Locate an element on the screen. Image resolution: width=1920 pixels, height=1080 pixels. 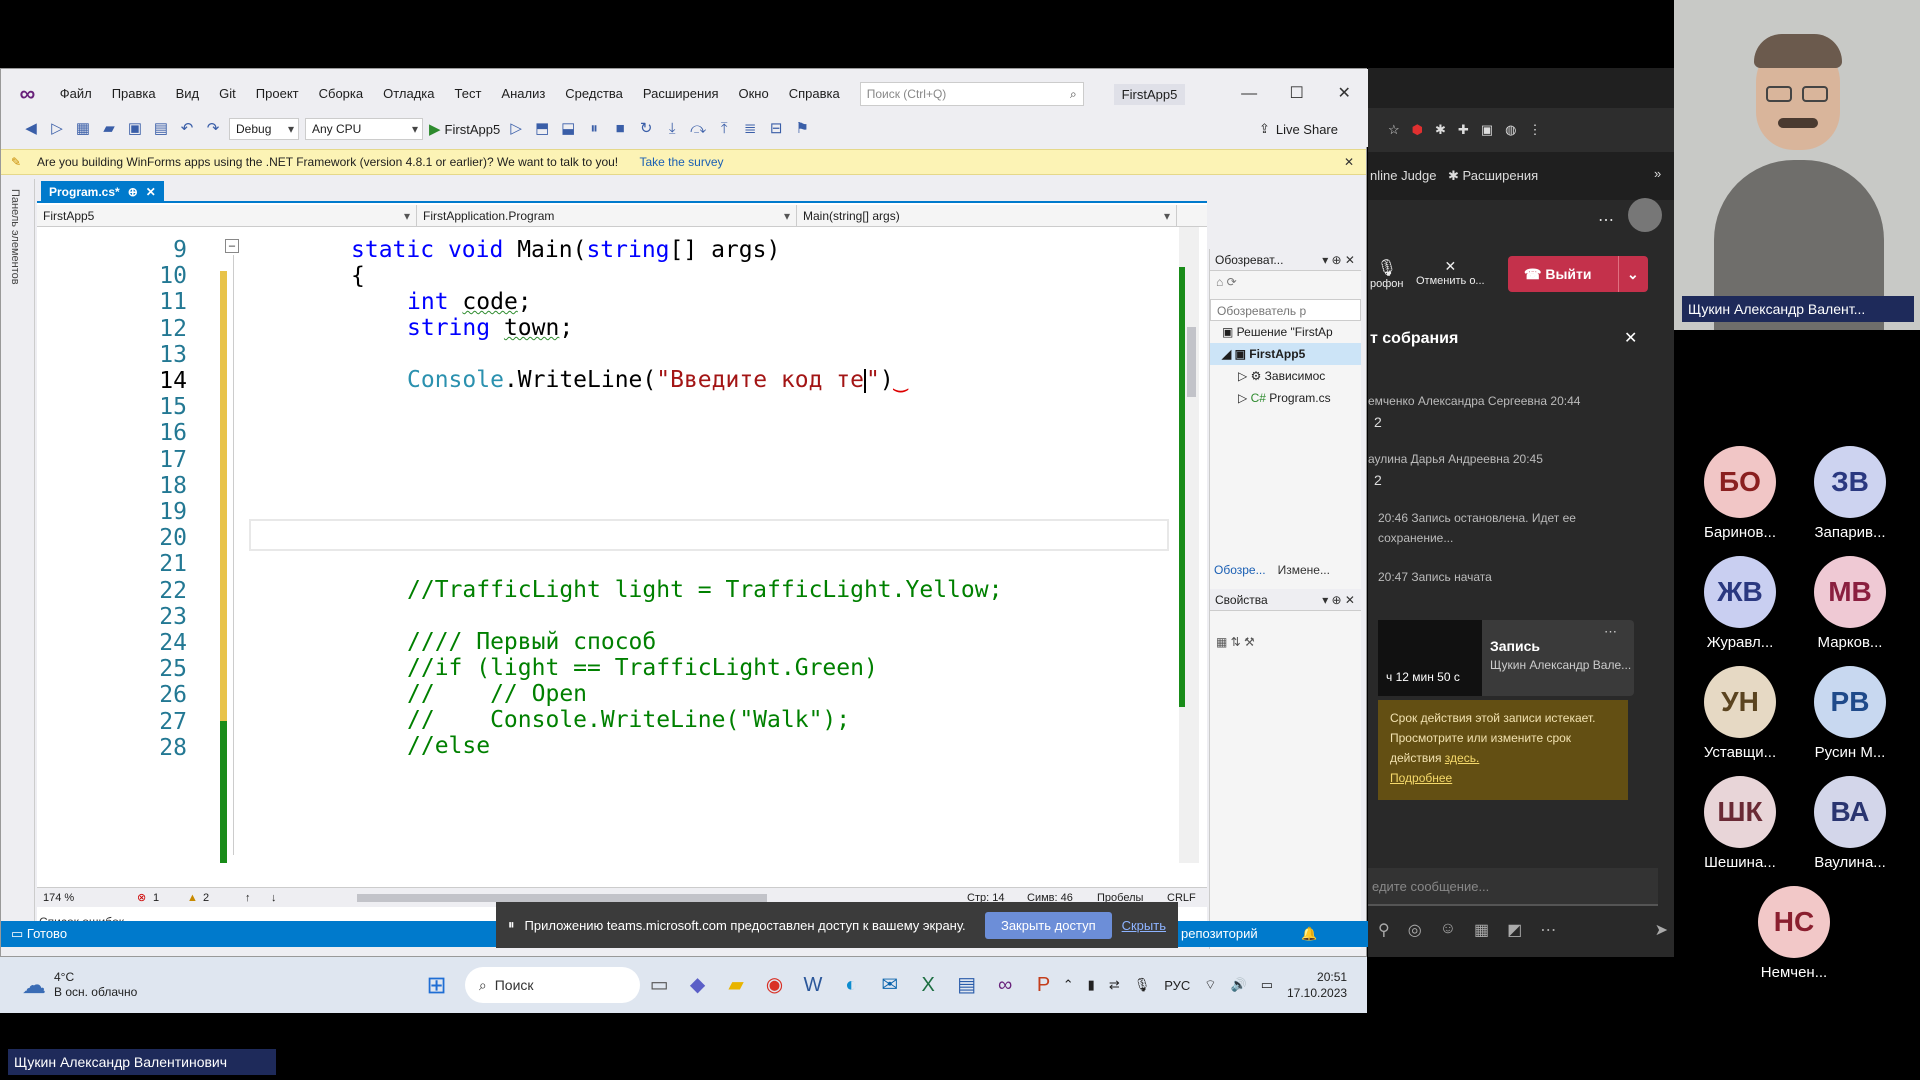
loop-icon: ◎ is located at coordinates (1415, 932).